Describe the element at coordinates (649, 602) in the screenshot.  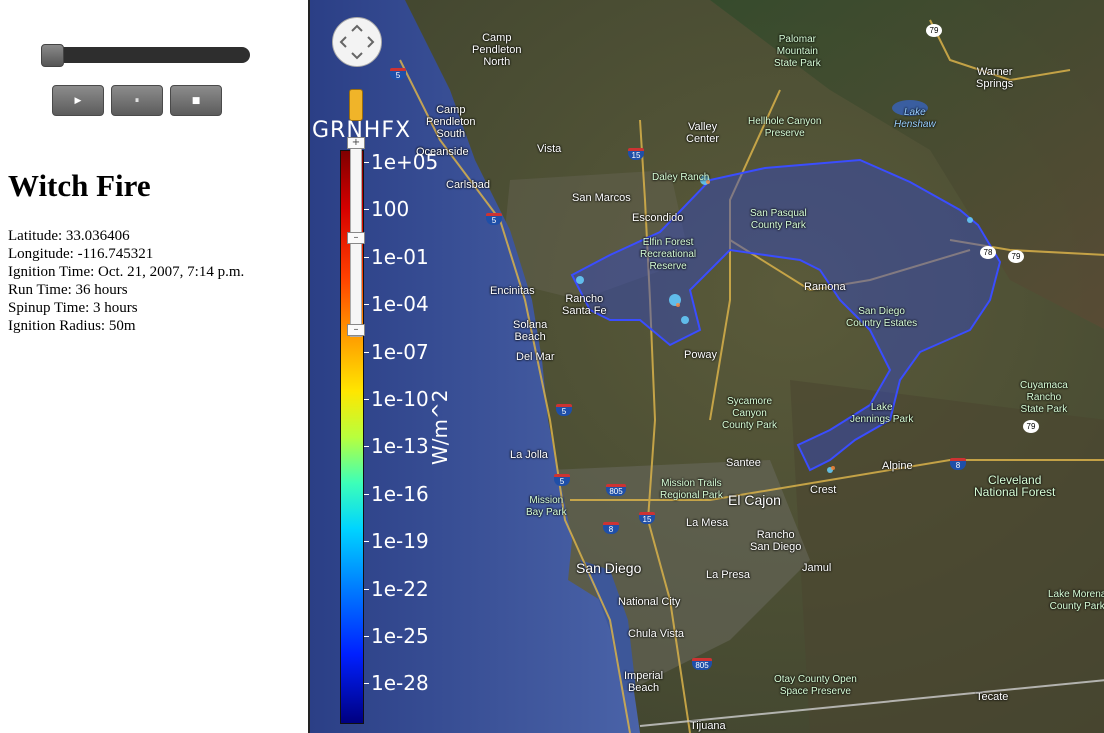
I see `label-national-city: National City` at that location.